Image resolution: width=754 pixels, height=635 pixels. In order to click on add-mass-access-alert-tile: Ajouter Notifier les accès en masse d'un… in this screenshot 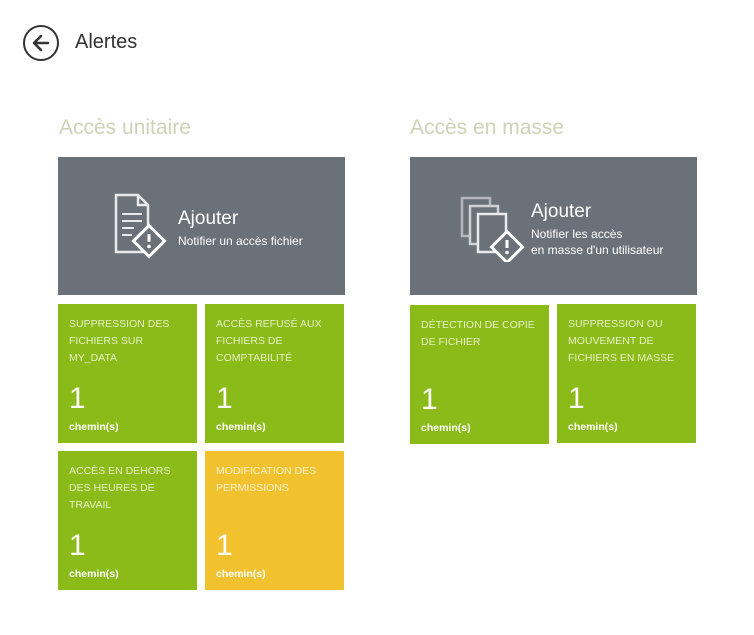, I will do `click(553, 226)`.